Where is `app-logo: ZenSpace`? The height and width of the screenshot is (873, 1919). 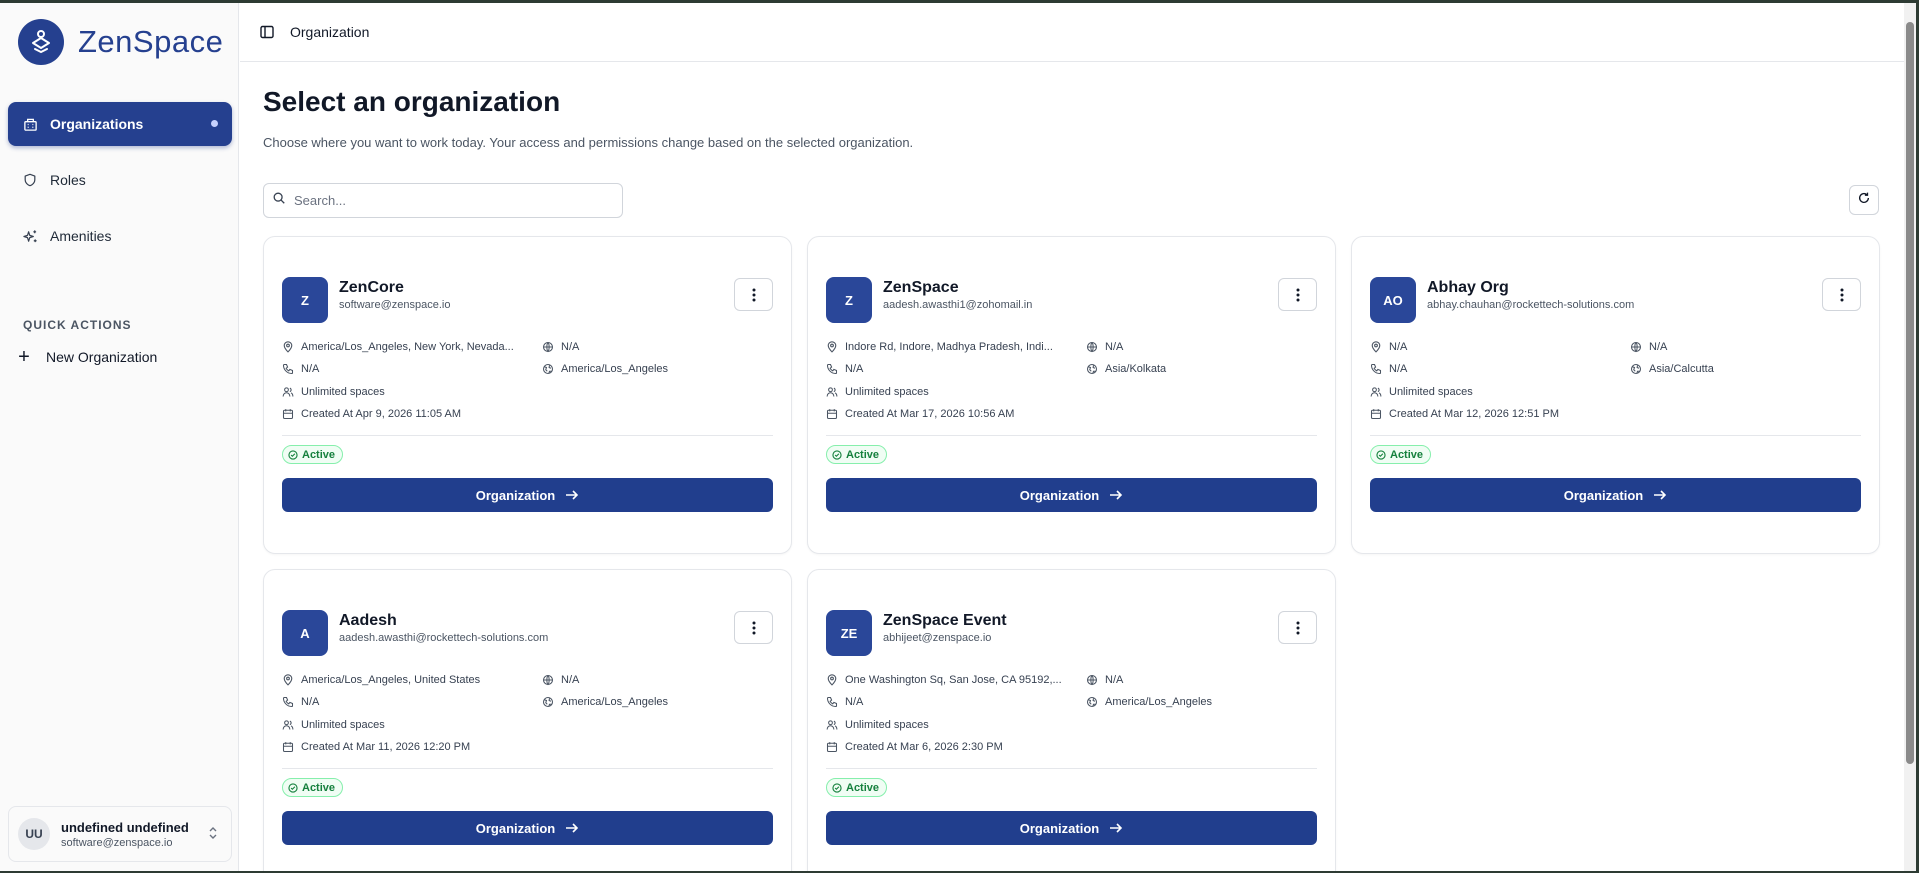 app-logo: ZenSpace is located at coordinates (120, 42).